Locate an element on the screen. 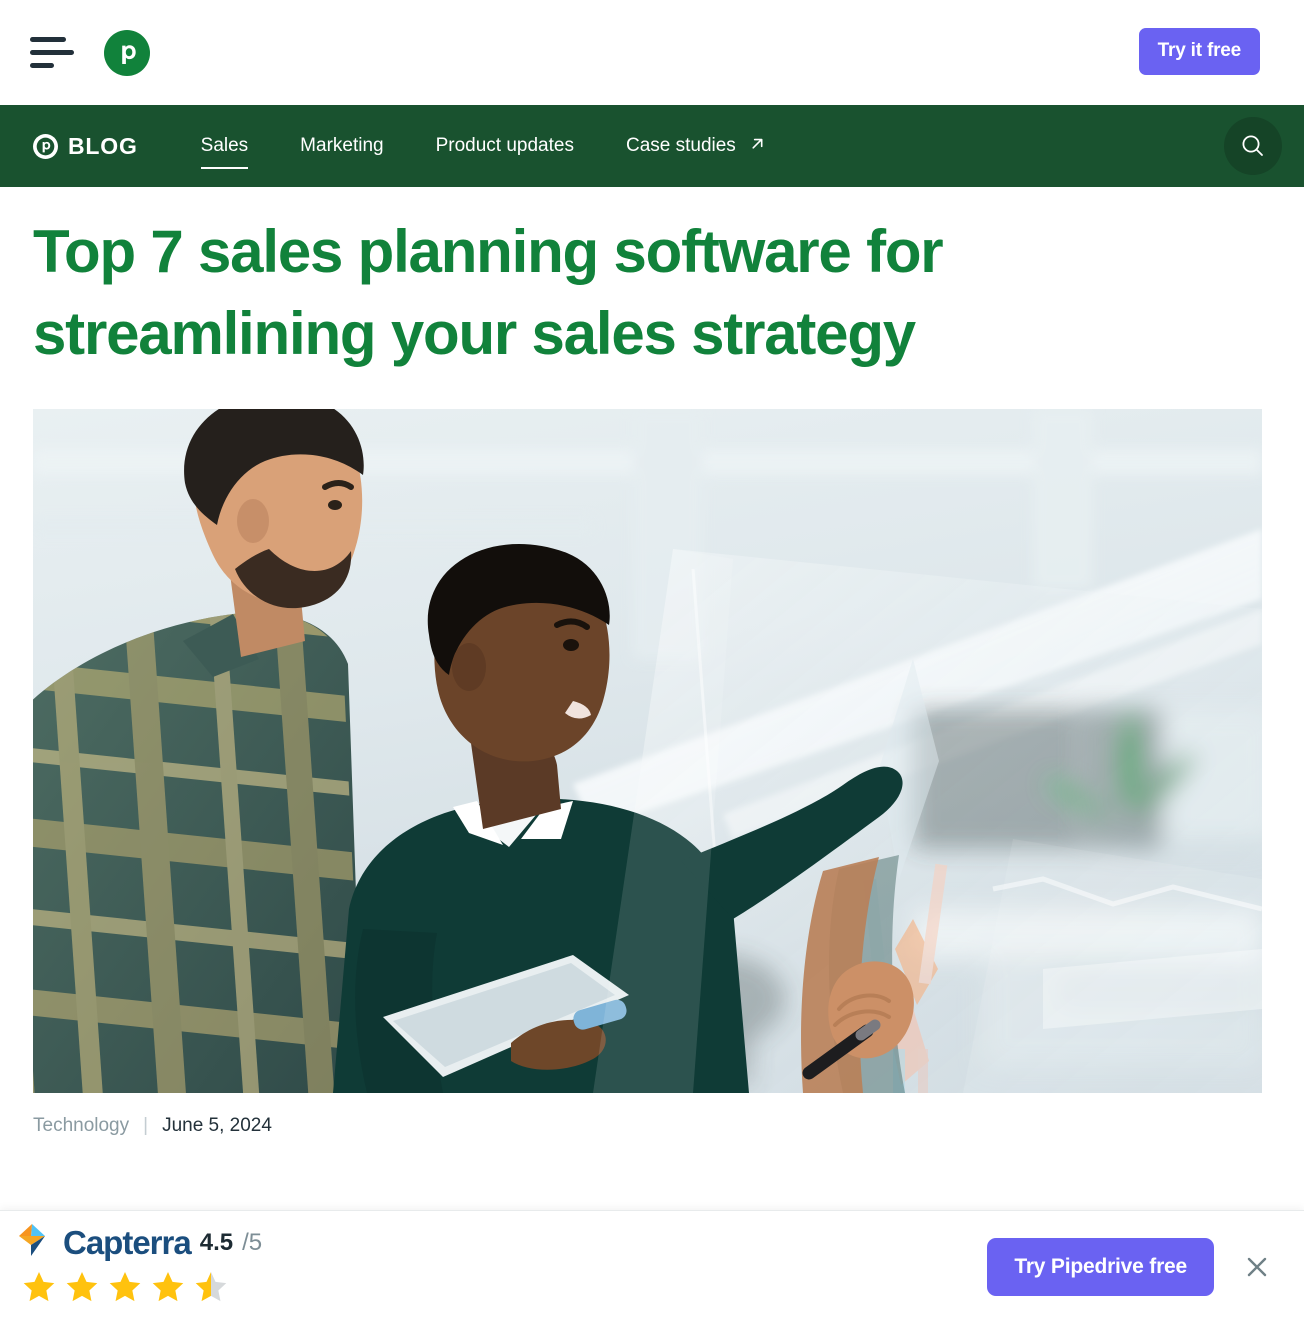  capterra-logo-row: Capterra 4.5 /5 is located at coordinates (140, 1242).